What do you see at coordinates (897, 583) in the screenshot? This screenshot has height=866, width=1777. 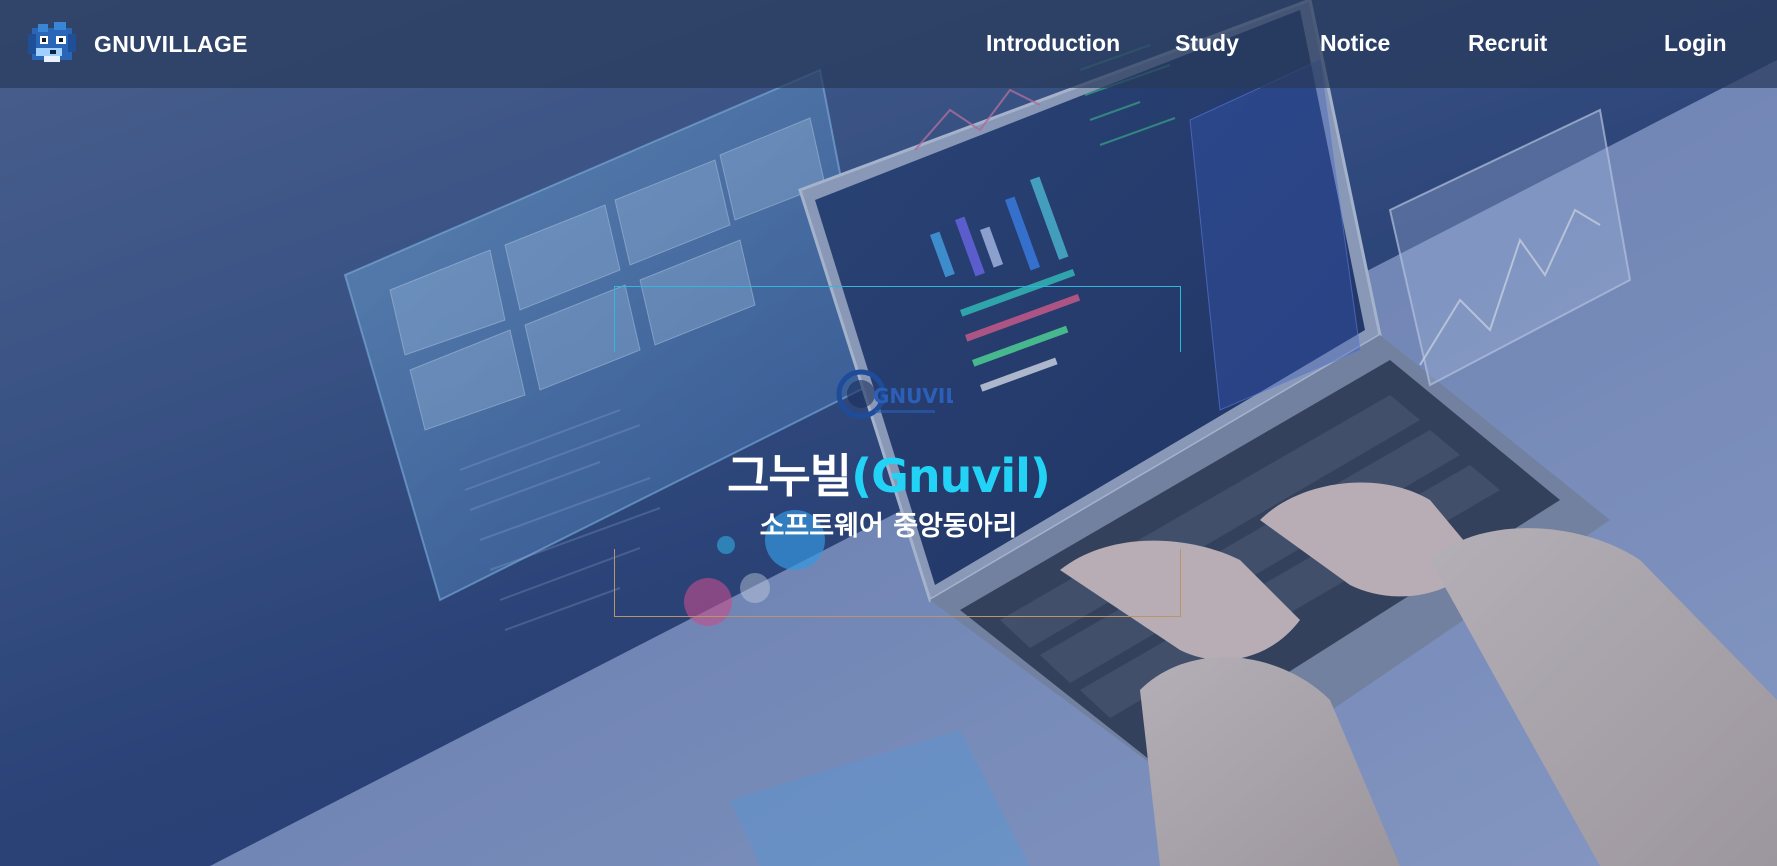 I see `hero-frame-bottom` at bounding box center [897, 583].